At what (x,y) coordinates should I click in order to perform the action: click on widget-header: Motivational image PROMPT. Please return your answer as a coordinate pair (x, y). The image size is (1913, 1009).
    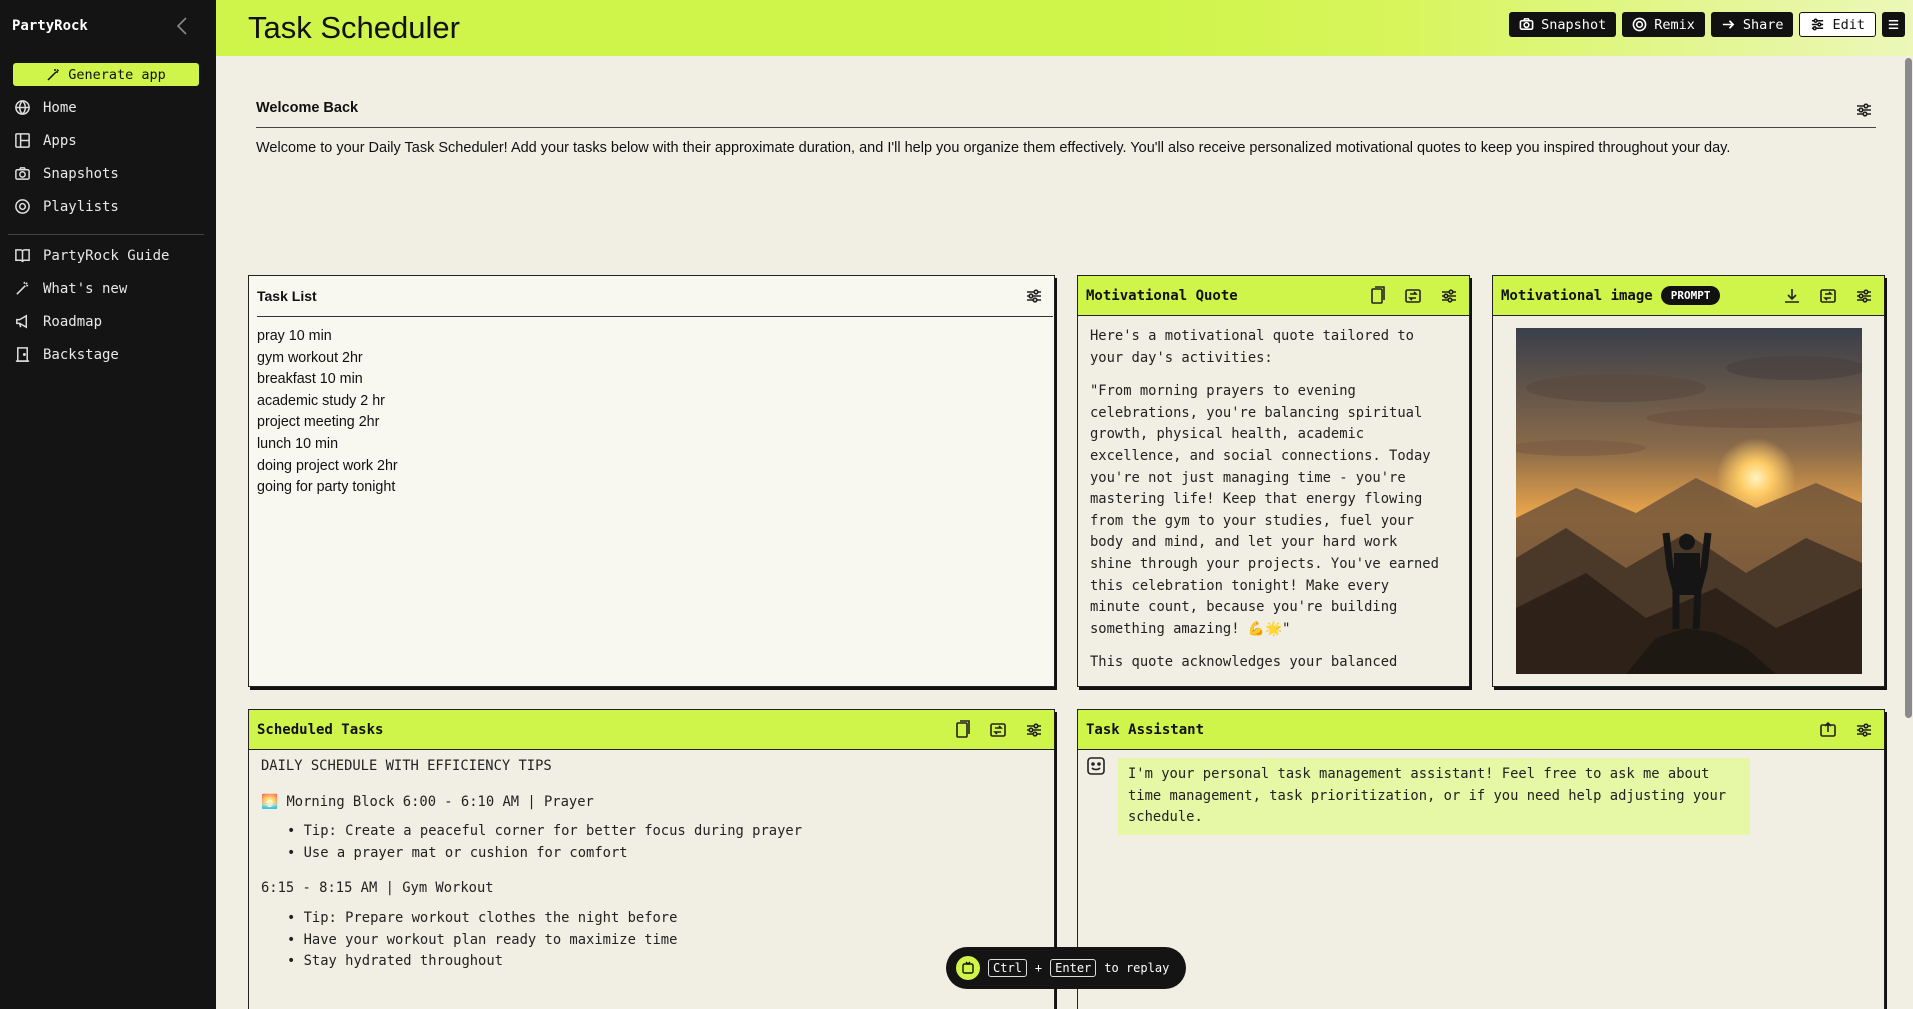
    Looking at the image, I should click on (1688, 296).